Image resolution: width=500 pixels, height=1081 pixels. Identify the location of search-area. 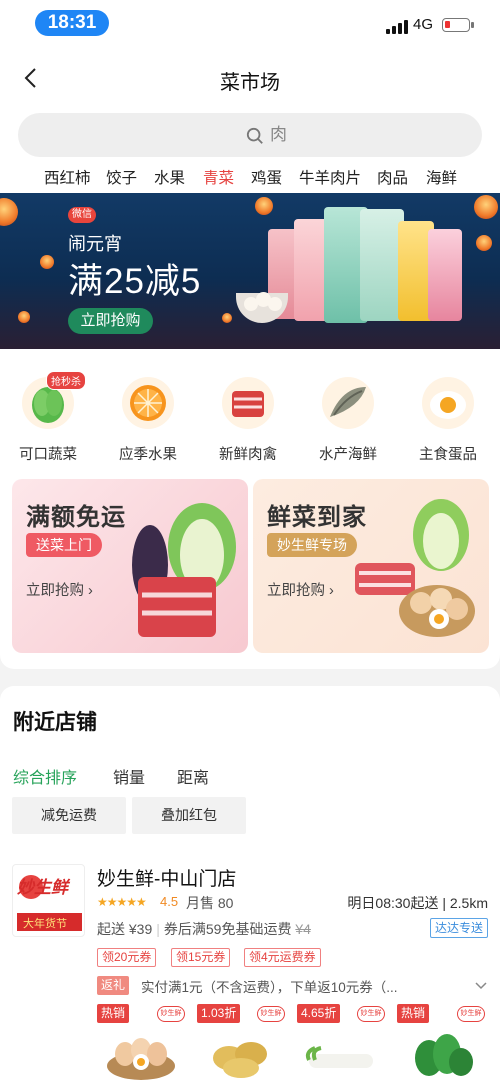
(250, 136).